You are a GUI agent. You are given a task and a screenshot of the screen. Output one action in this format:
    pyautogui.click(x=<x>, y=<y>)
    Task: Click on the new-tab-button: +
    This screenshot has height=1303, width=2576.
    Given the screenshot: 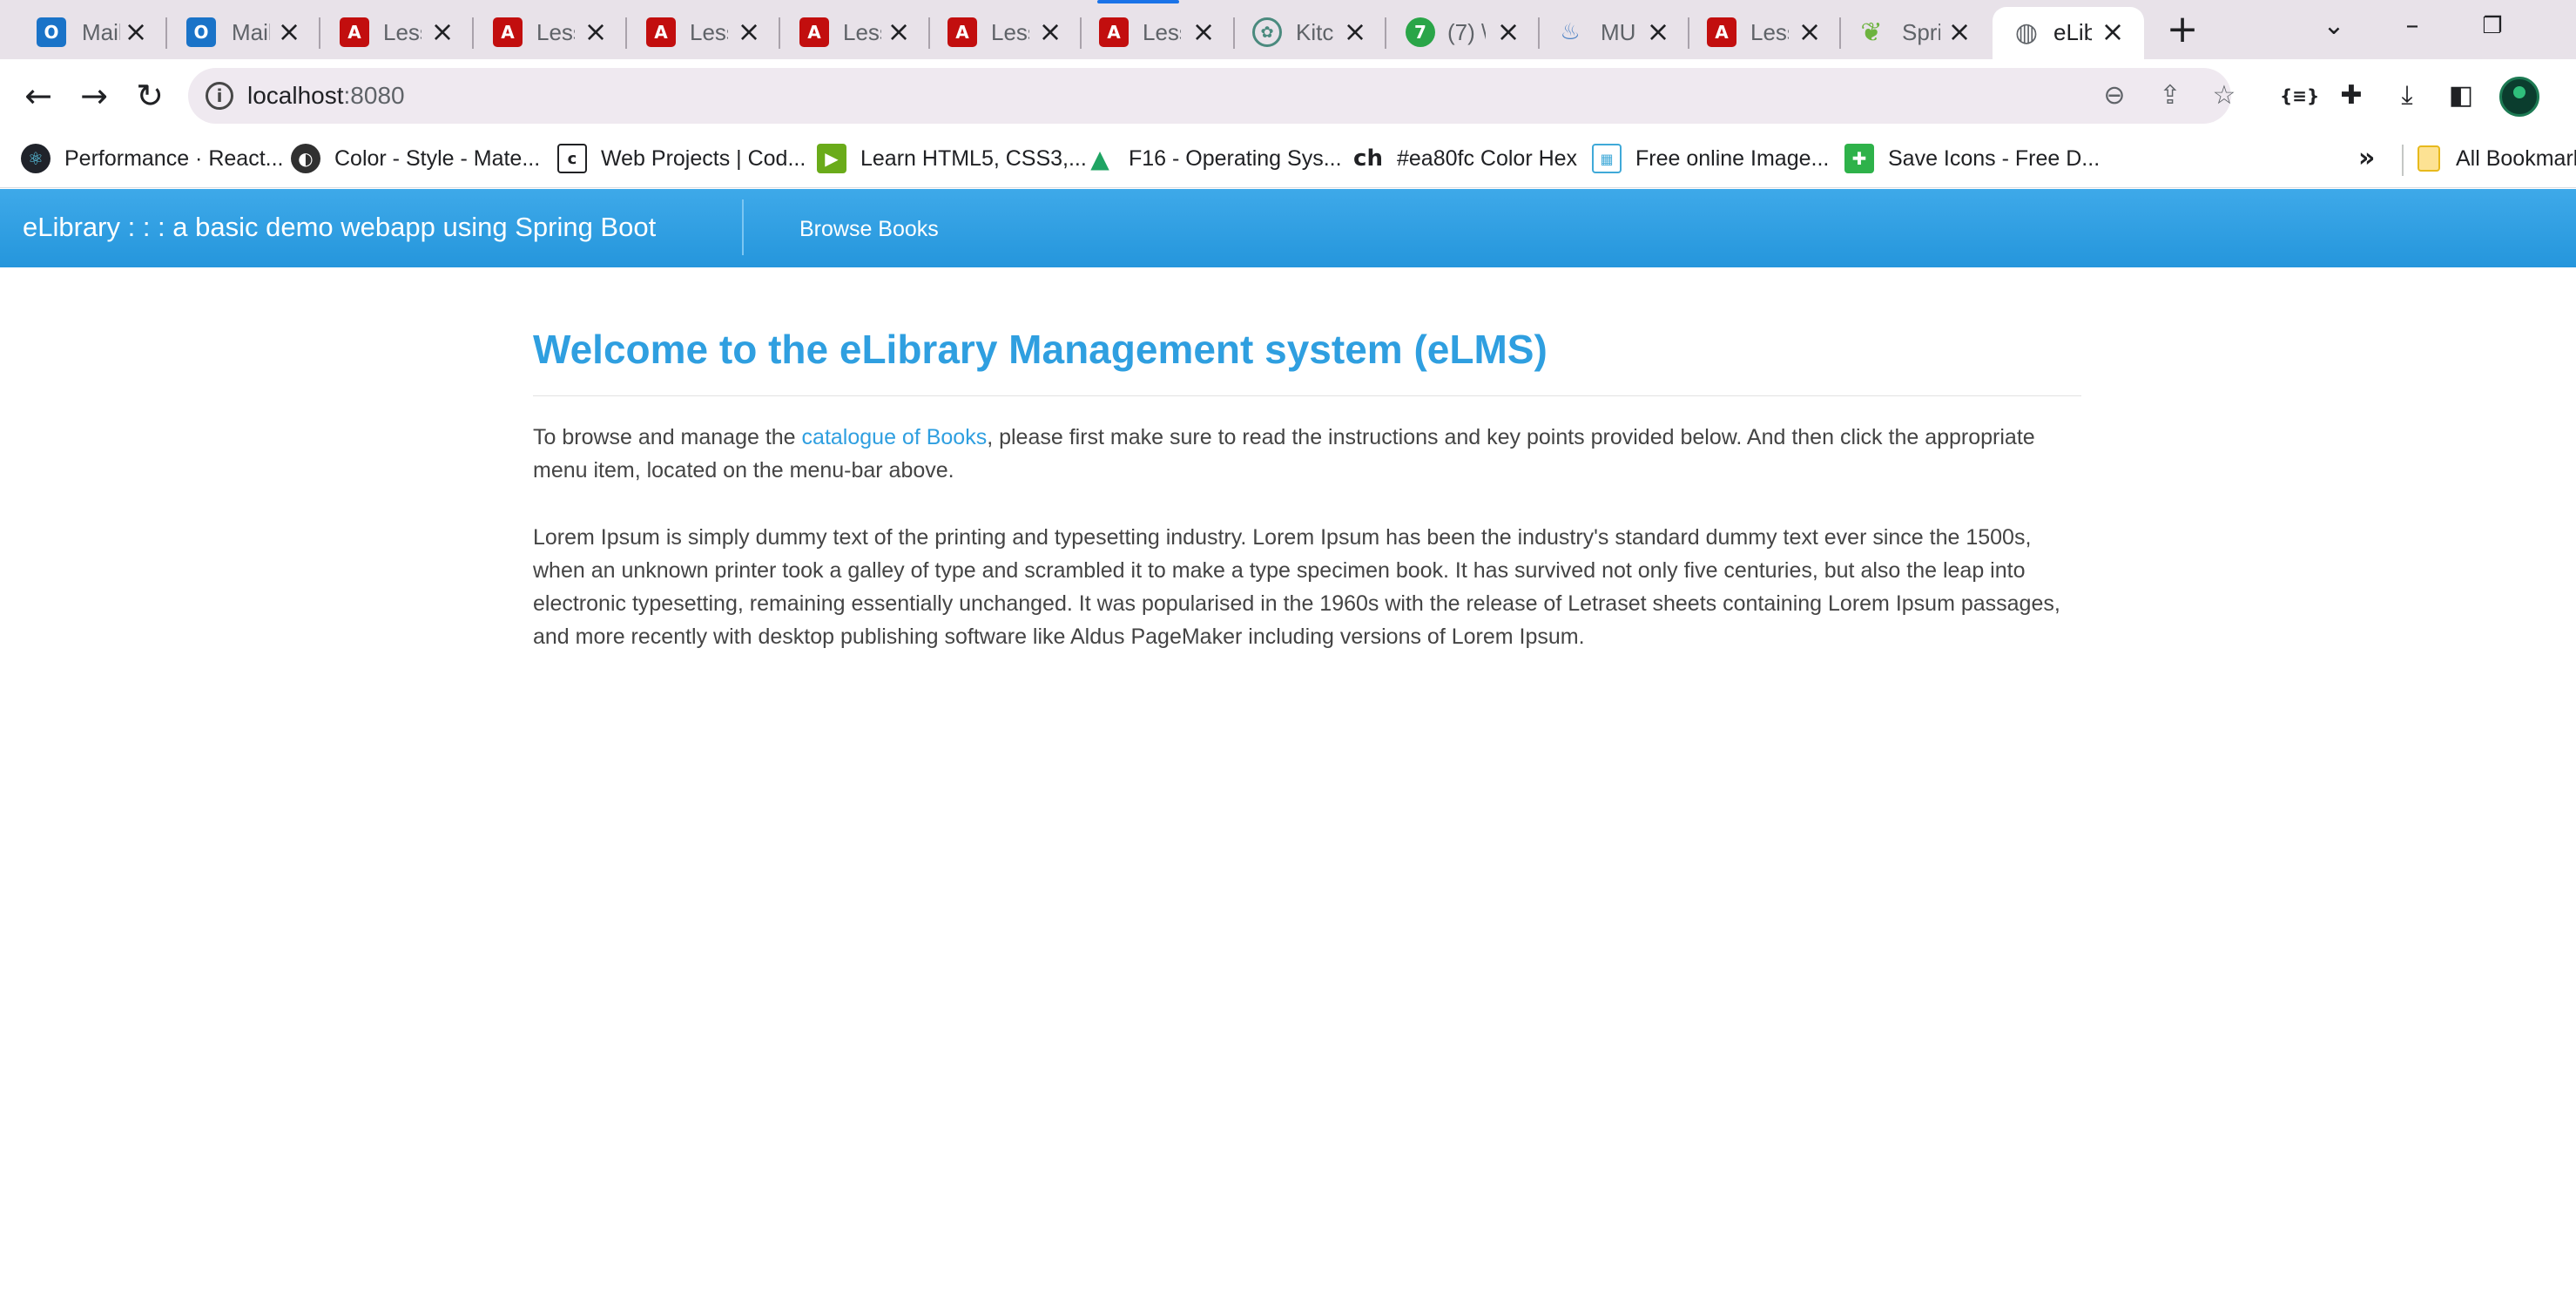 What is the action you would take?
    pyautogui.click(x=2182, y=29)
    